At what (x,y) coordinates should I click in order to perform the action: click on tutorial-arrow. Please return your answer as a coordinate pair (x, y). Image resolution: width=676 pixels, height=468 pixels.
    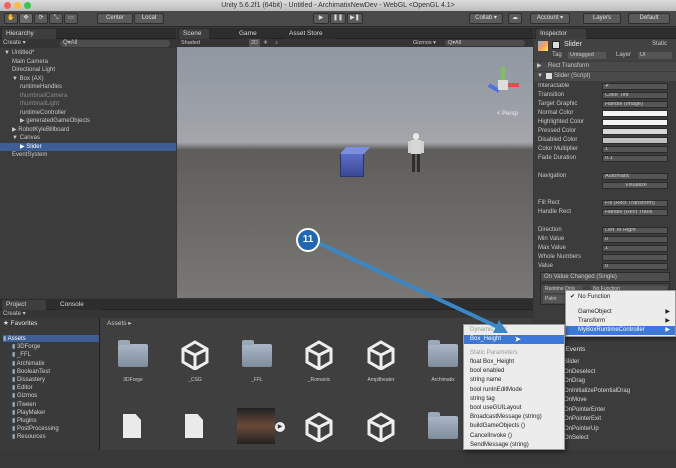
    Looking at the image, I should click on (409, 285).